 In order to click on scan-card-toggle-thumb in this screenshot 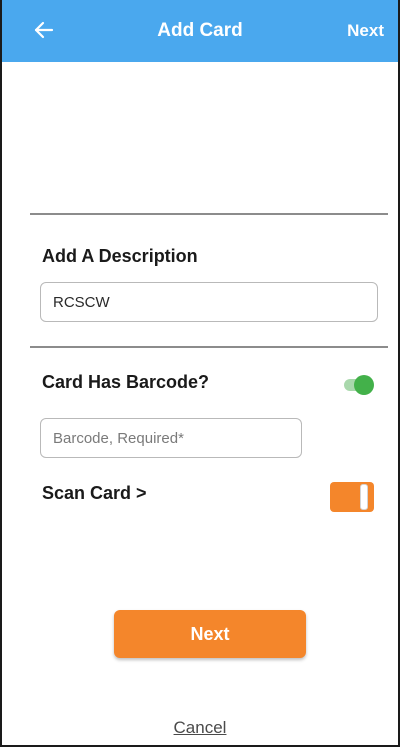, I will do `click(364, 497)`.